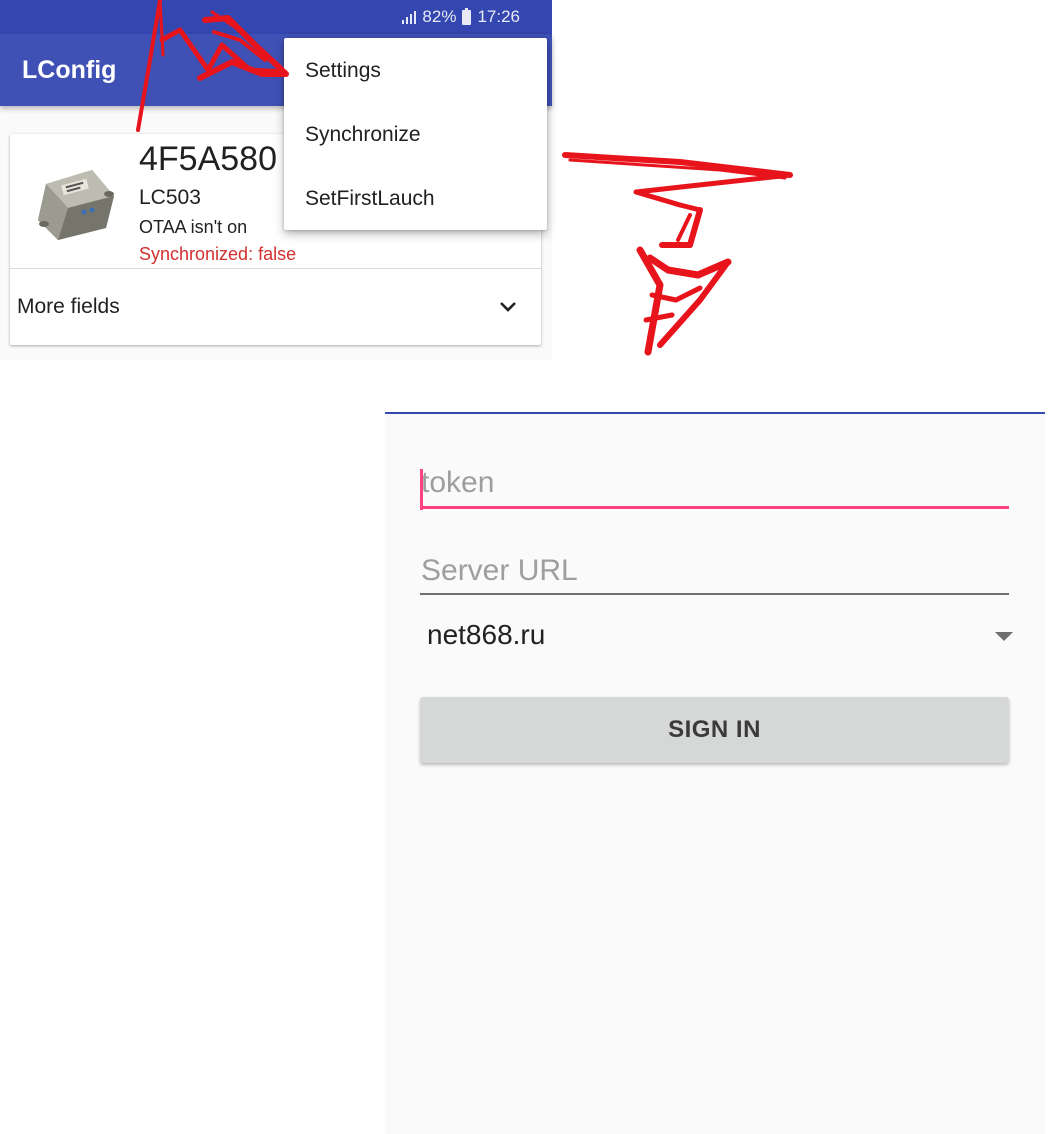 This screenshot has height=1134, width=1050. Describe the element at coordinates (193, 227) in the screenshot. I see `otaa-status: OTAA isn't on` at that location.